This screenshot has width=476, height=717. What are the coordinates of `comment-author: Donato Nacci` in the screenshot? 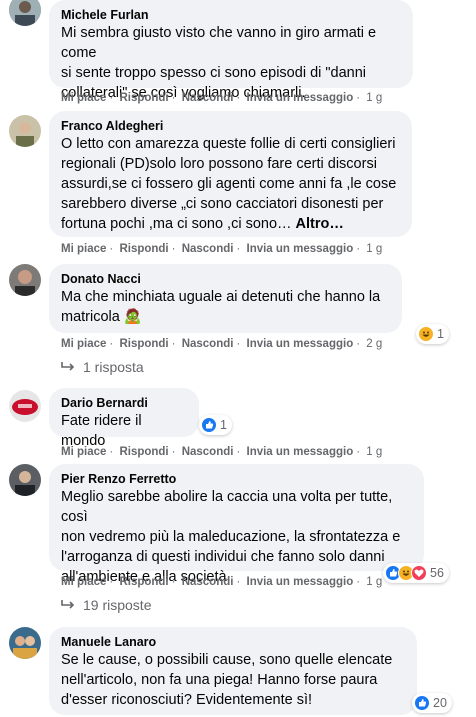 It's located at (225, 279).